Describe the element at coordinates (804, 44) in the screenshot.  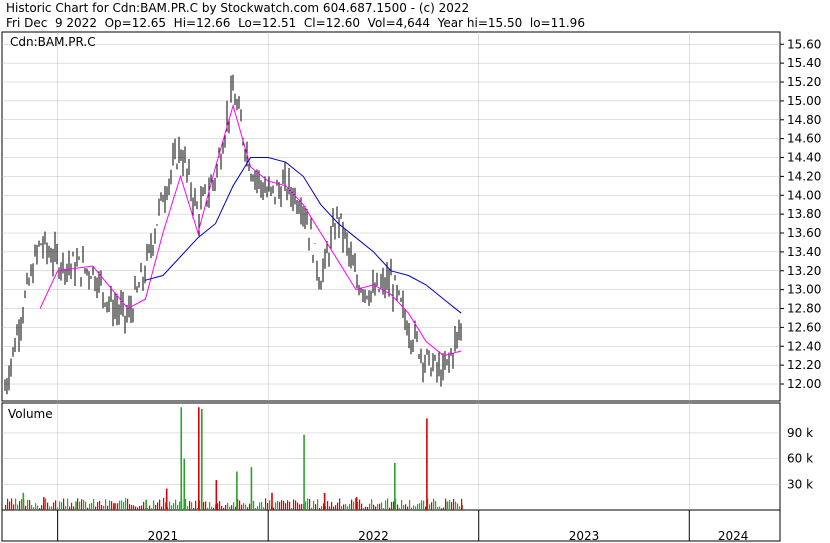
I see `price-tick-label: 15.60` at that location.